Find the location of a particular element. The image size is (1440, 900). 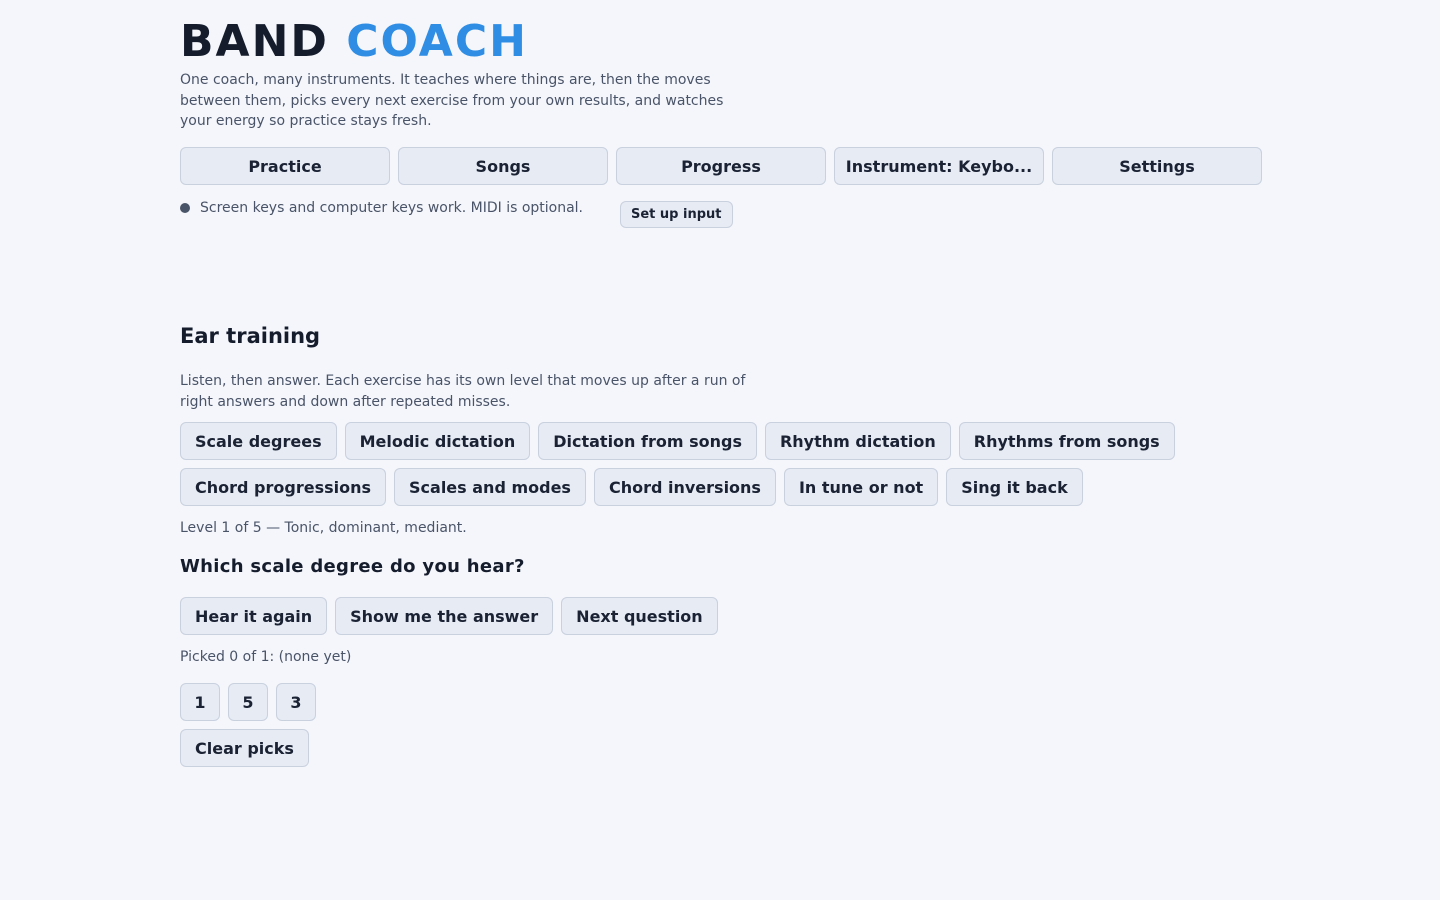

exercise-melodic-dictation: Melodic dictation is located at coordinates (437, 441).